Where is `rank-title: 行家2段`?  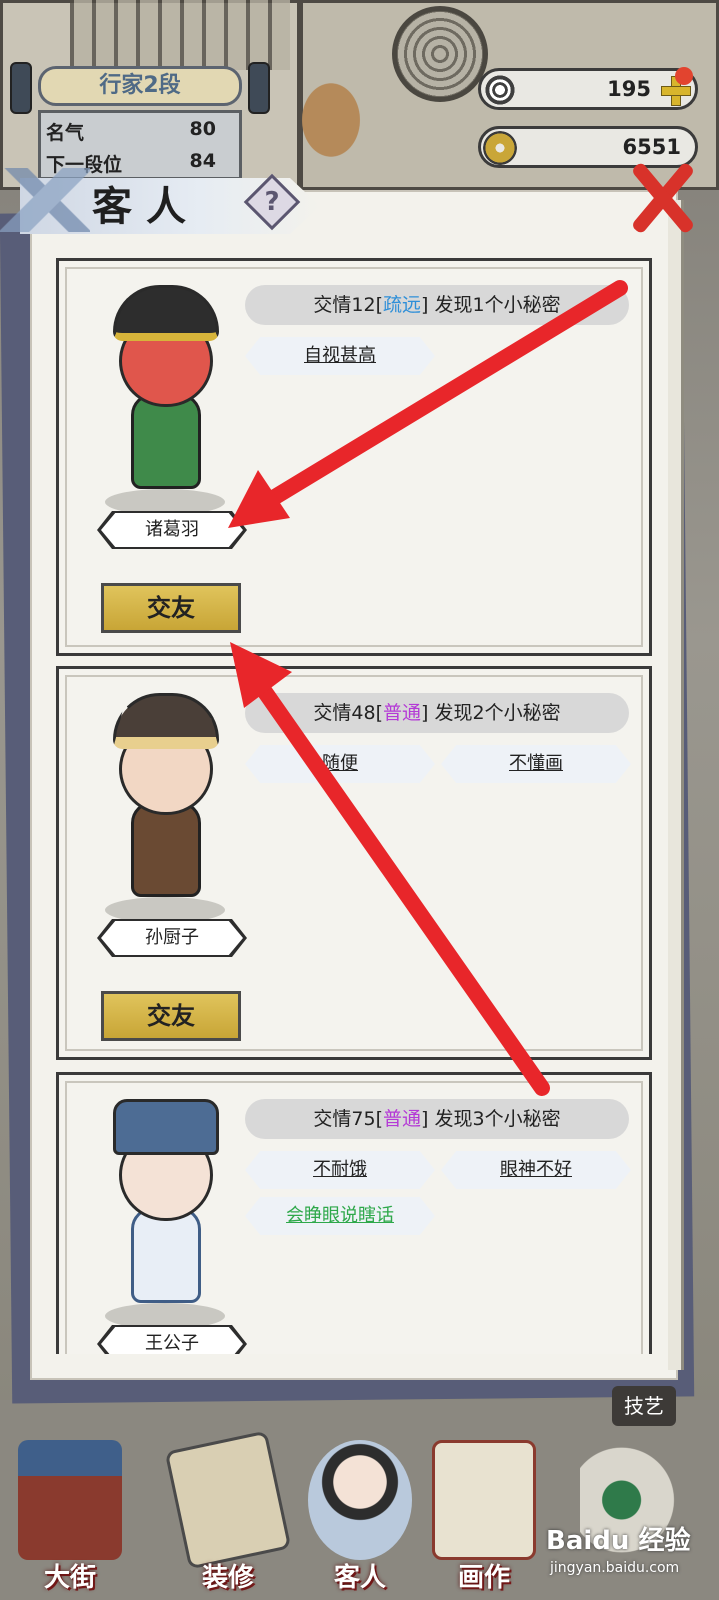 rank-title: 行家2段 is located at coordinates (140, 86).